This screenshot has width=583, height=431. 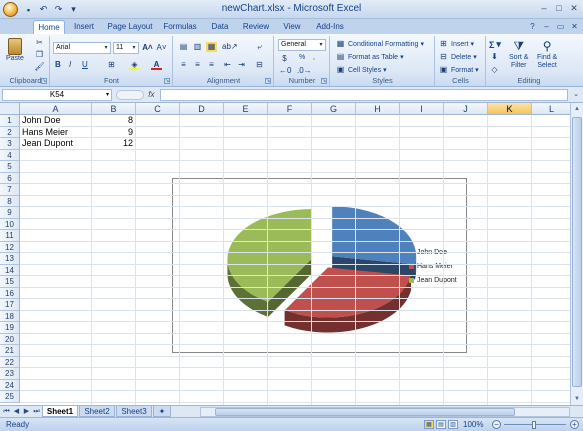 What do you see at coordinates (560, 26) in the screenshot?
I see `restore-icon: ▭` at bounding box center [560, 26].